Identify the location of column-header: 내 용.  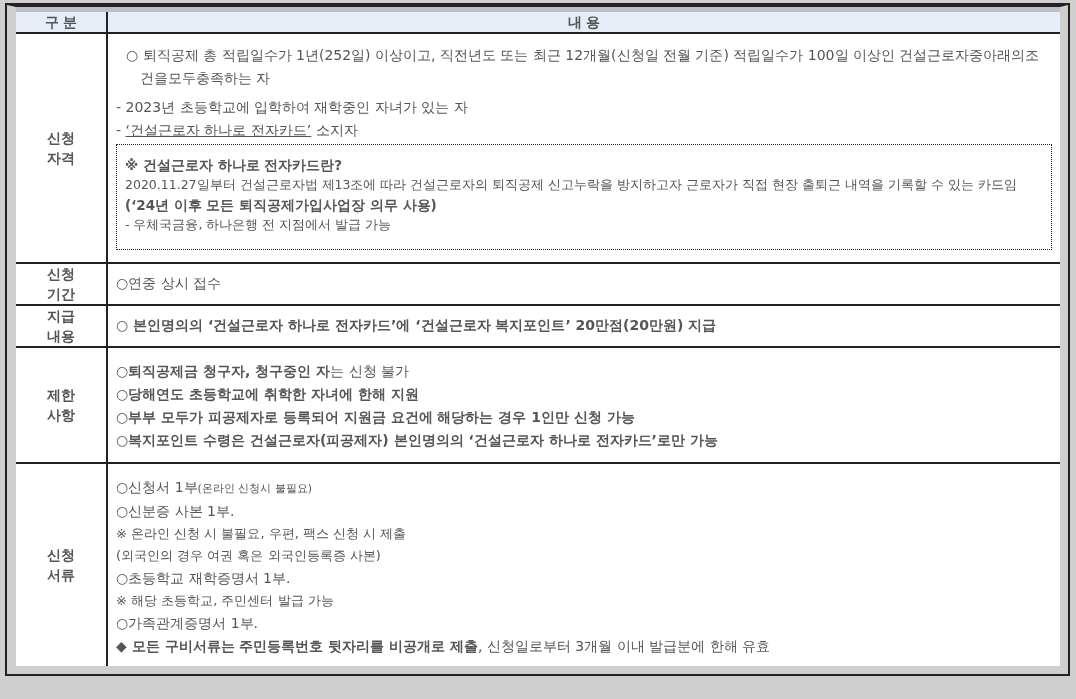
(583, 22).